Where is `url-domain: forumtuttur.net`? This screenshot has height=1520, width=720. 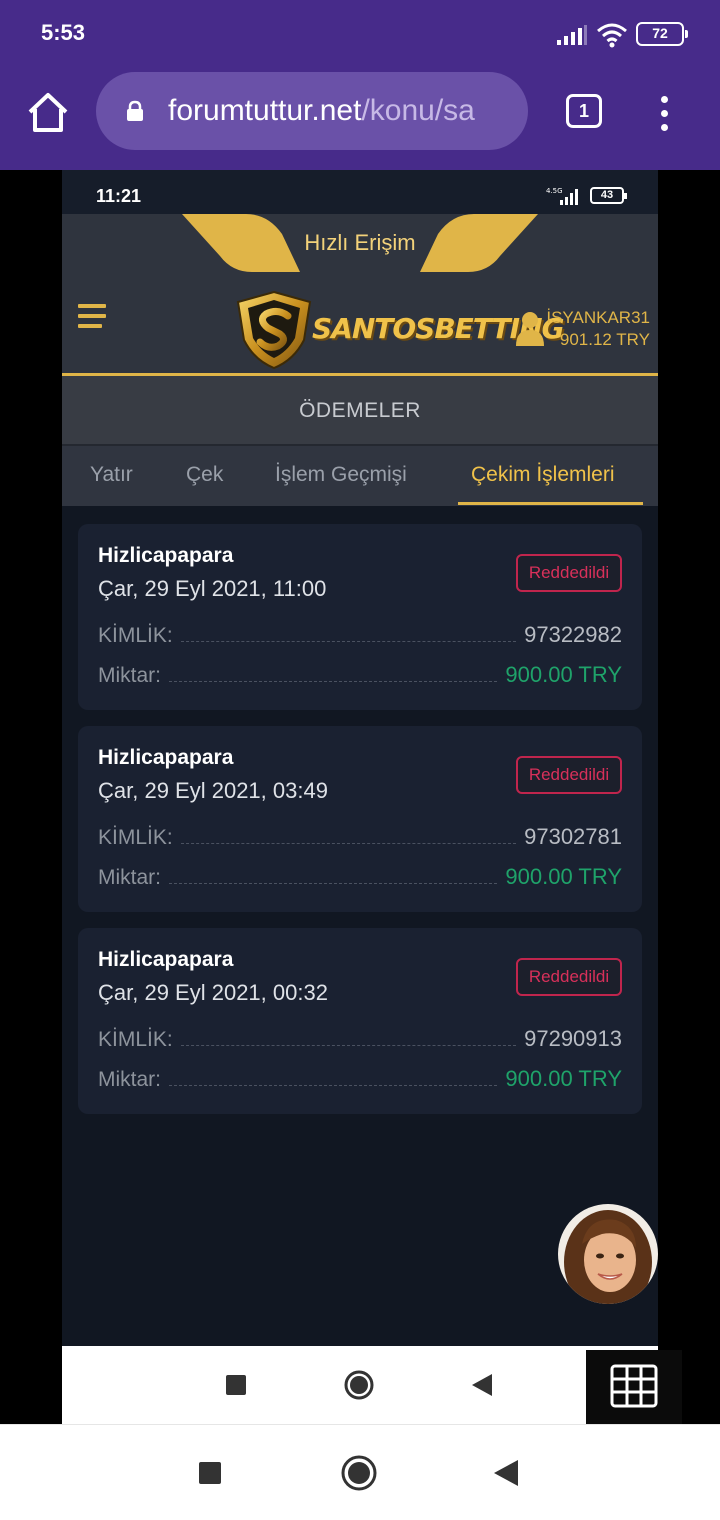 url-domain: forumtuttur.net is located at coordinates (265, 110).